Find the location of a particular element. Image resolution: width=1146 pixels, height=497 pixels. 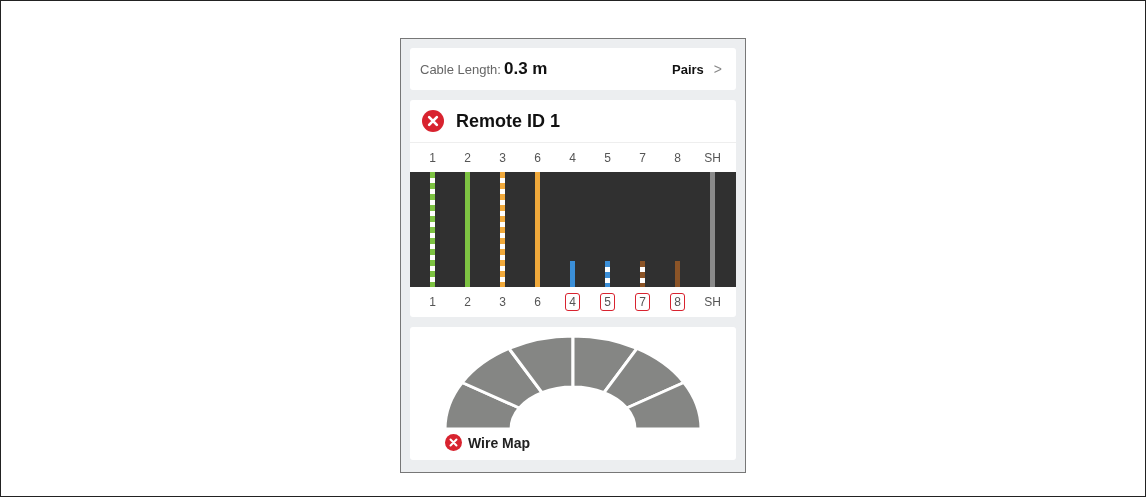

cable-length-label: Cable Length: is located at coordinates (460, 69).